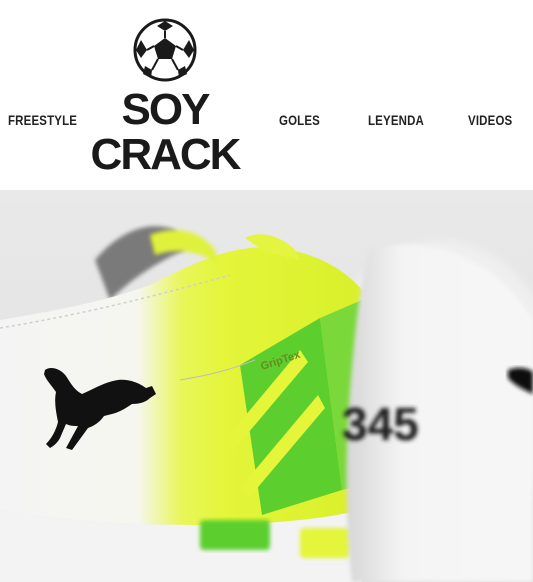  I want to click on site-logo: SOY CRACK, so click(166, 98).